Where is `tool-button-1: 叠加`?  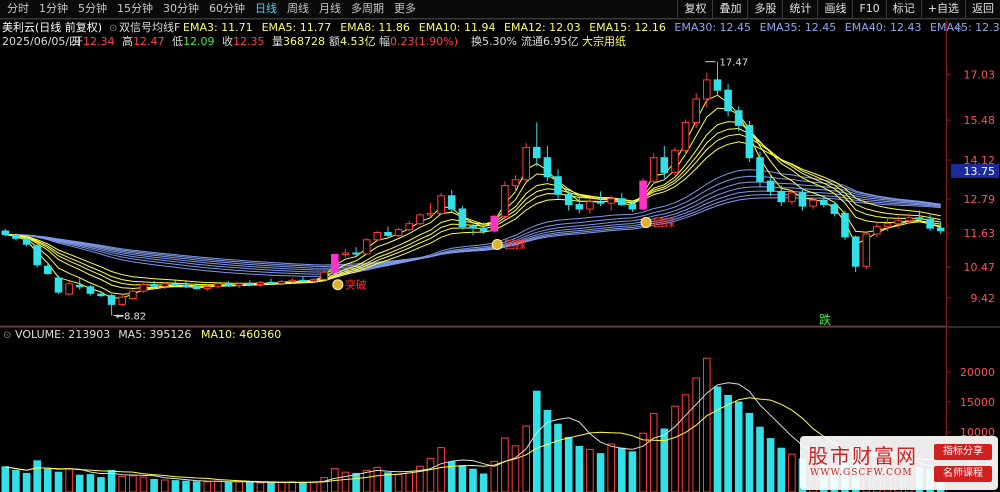 tool-button-1: 叠加 is located at coordinates (729, 9).